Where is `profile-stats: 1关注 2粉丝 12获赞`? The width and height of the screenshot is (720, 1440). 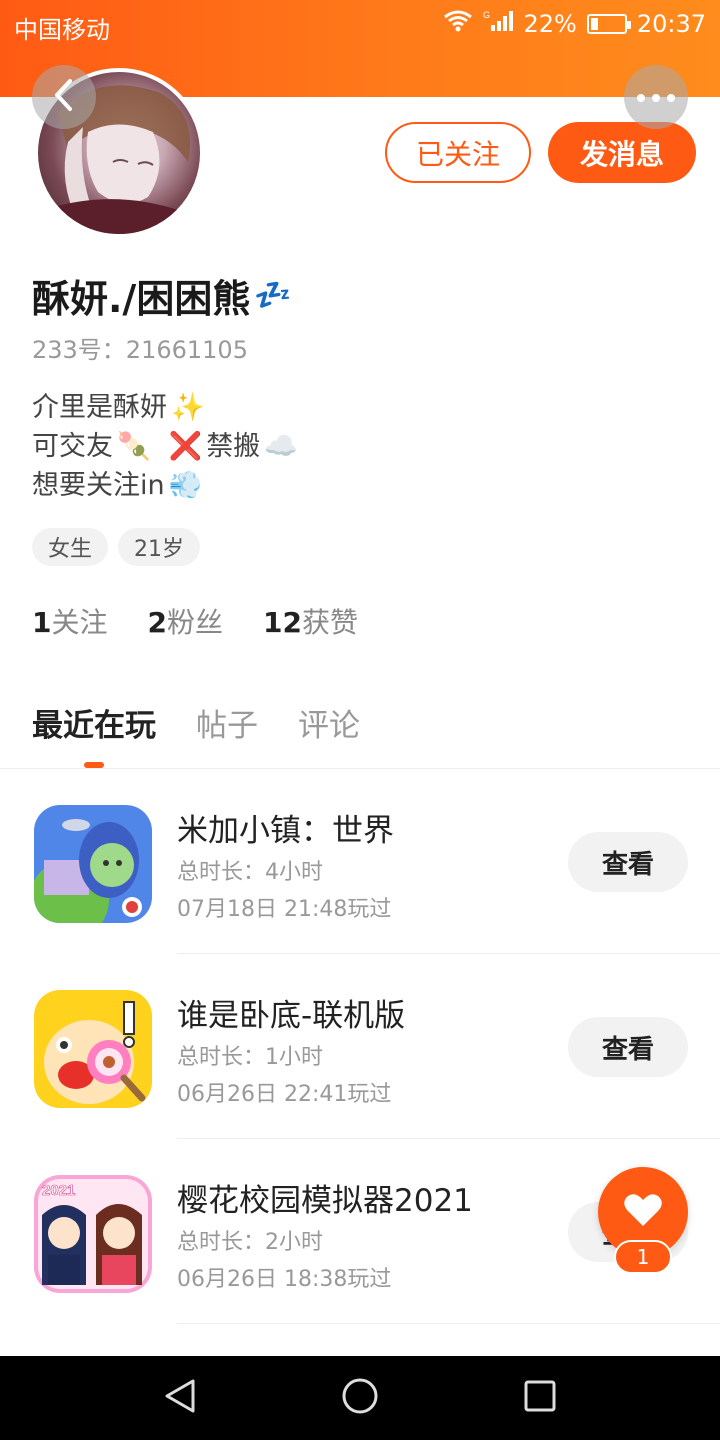 profile-stats: 1关注 2粉丝 12获赞 is located at coordinates (195, 621).